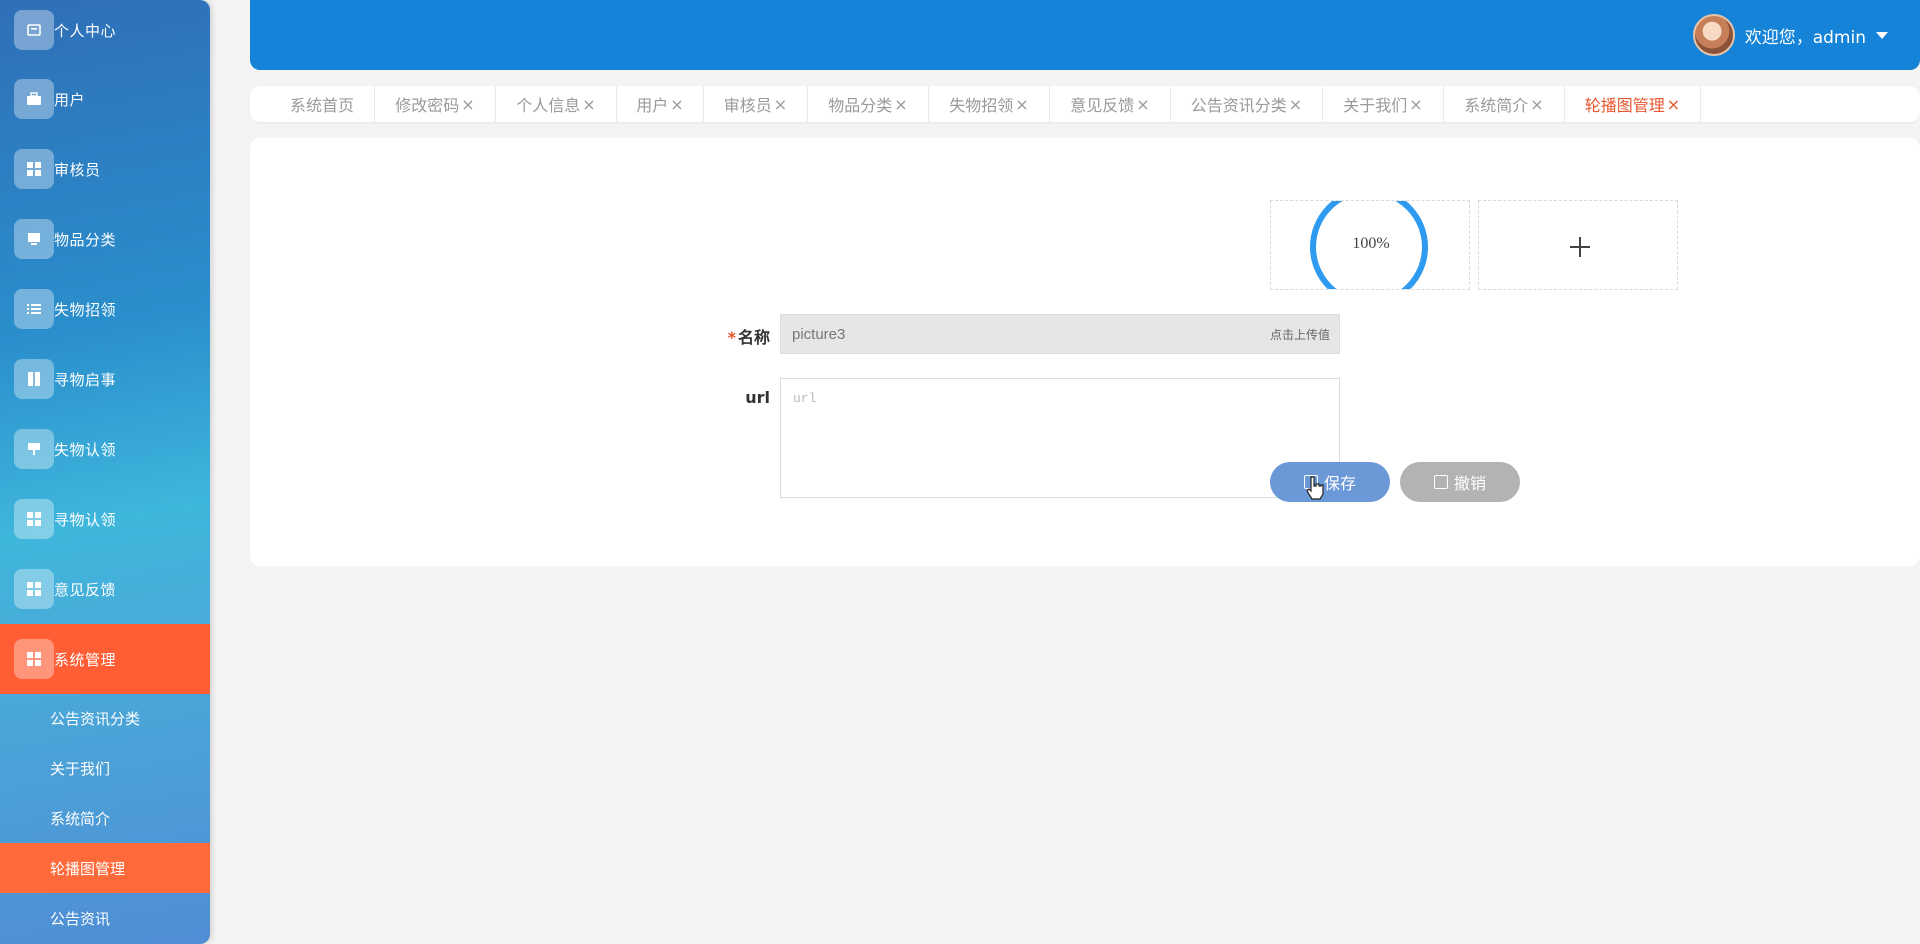 This screenshot has height=944, width=1920. I want to click on tab-label: 系统首页, so click(321, 105).